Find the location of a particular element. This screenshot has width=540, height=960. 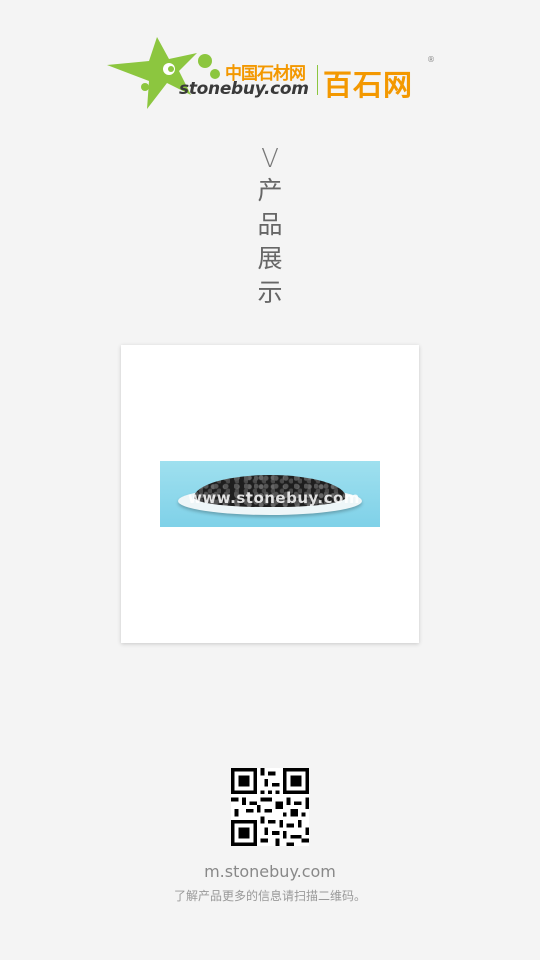

qr-code-icon is located at coordinates (270, 807).